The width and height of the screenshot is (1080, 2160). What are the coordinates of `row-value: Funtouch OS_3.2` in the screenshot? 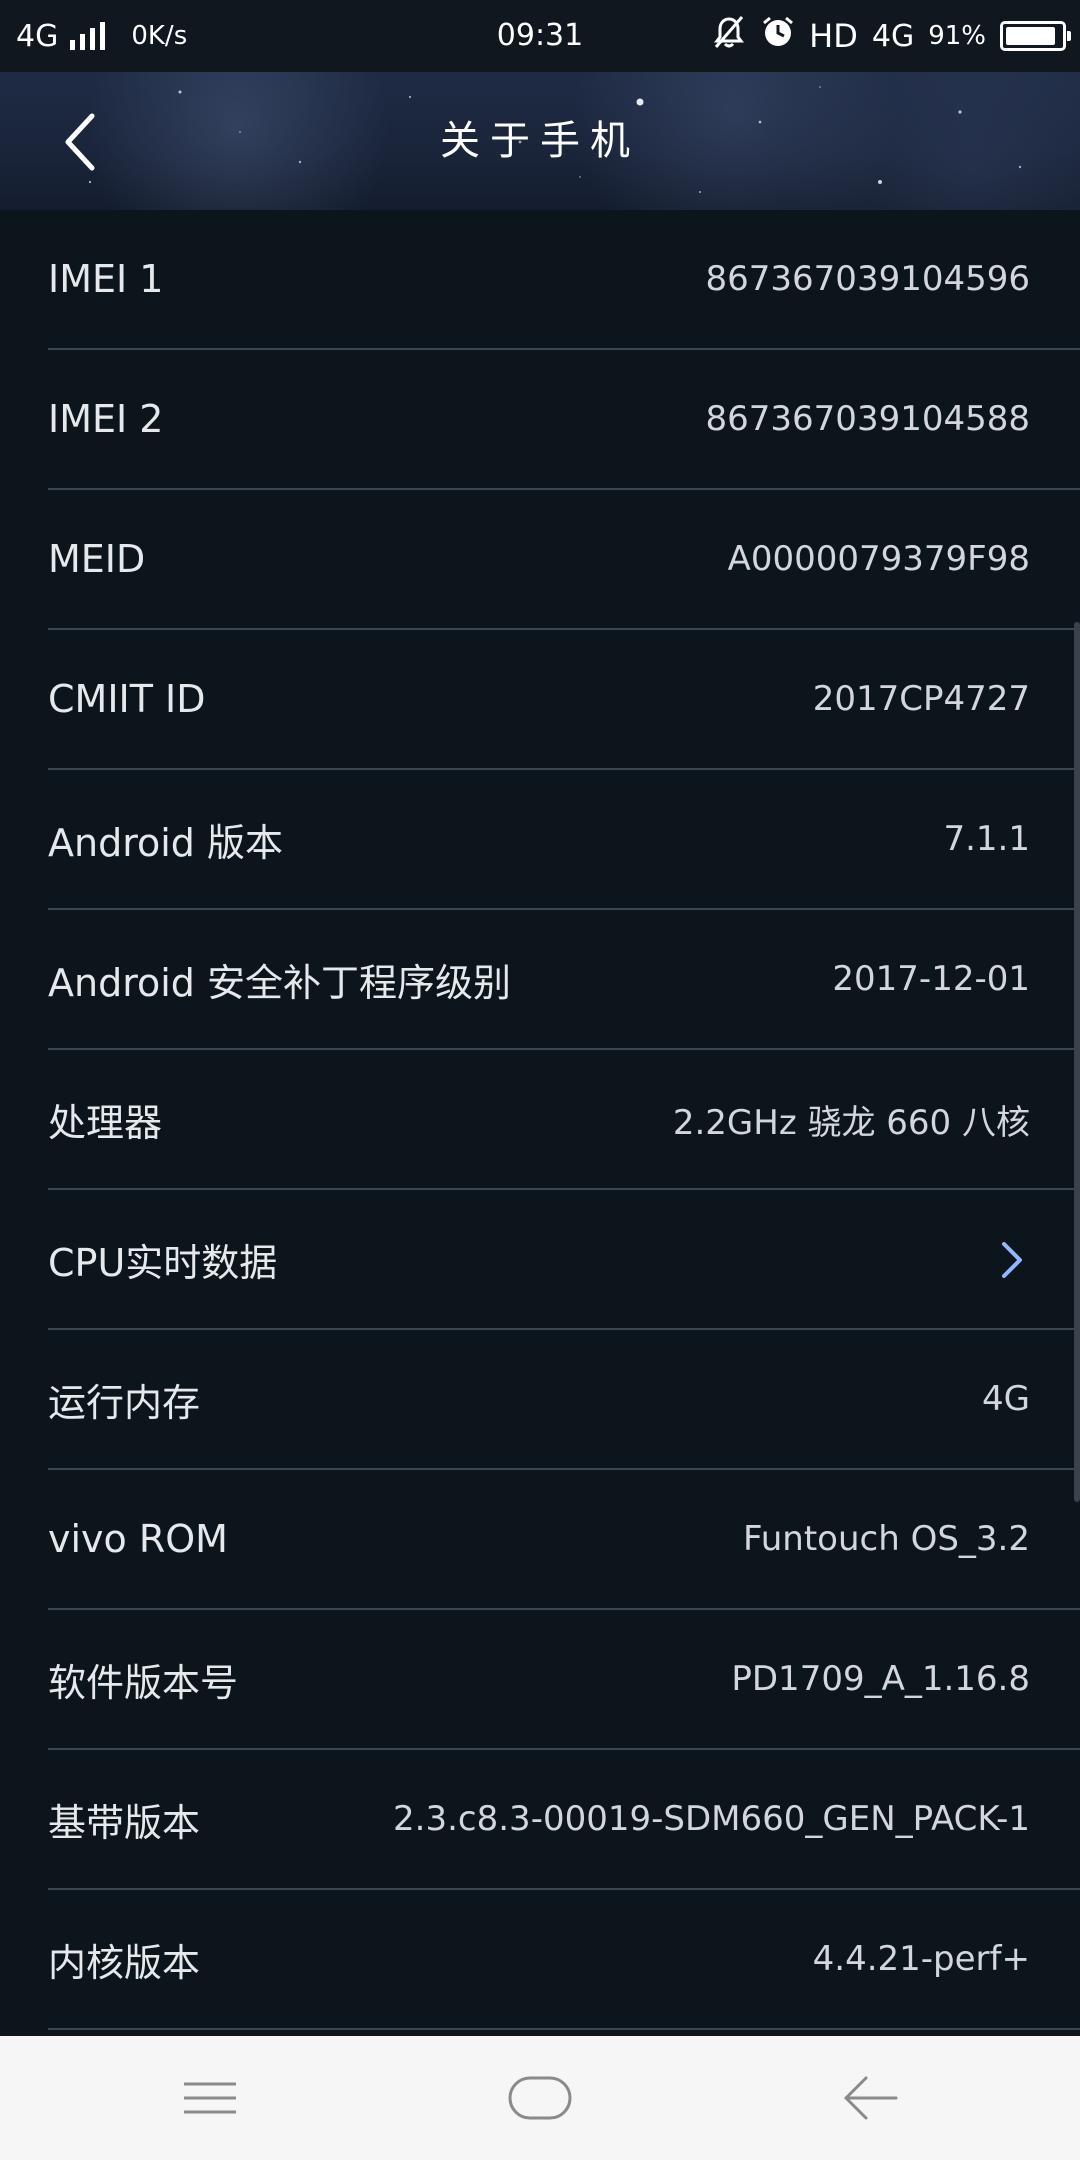 It's located at (886, 1539).